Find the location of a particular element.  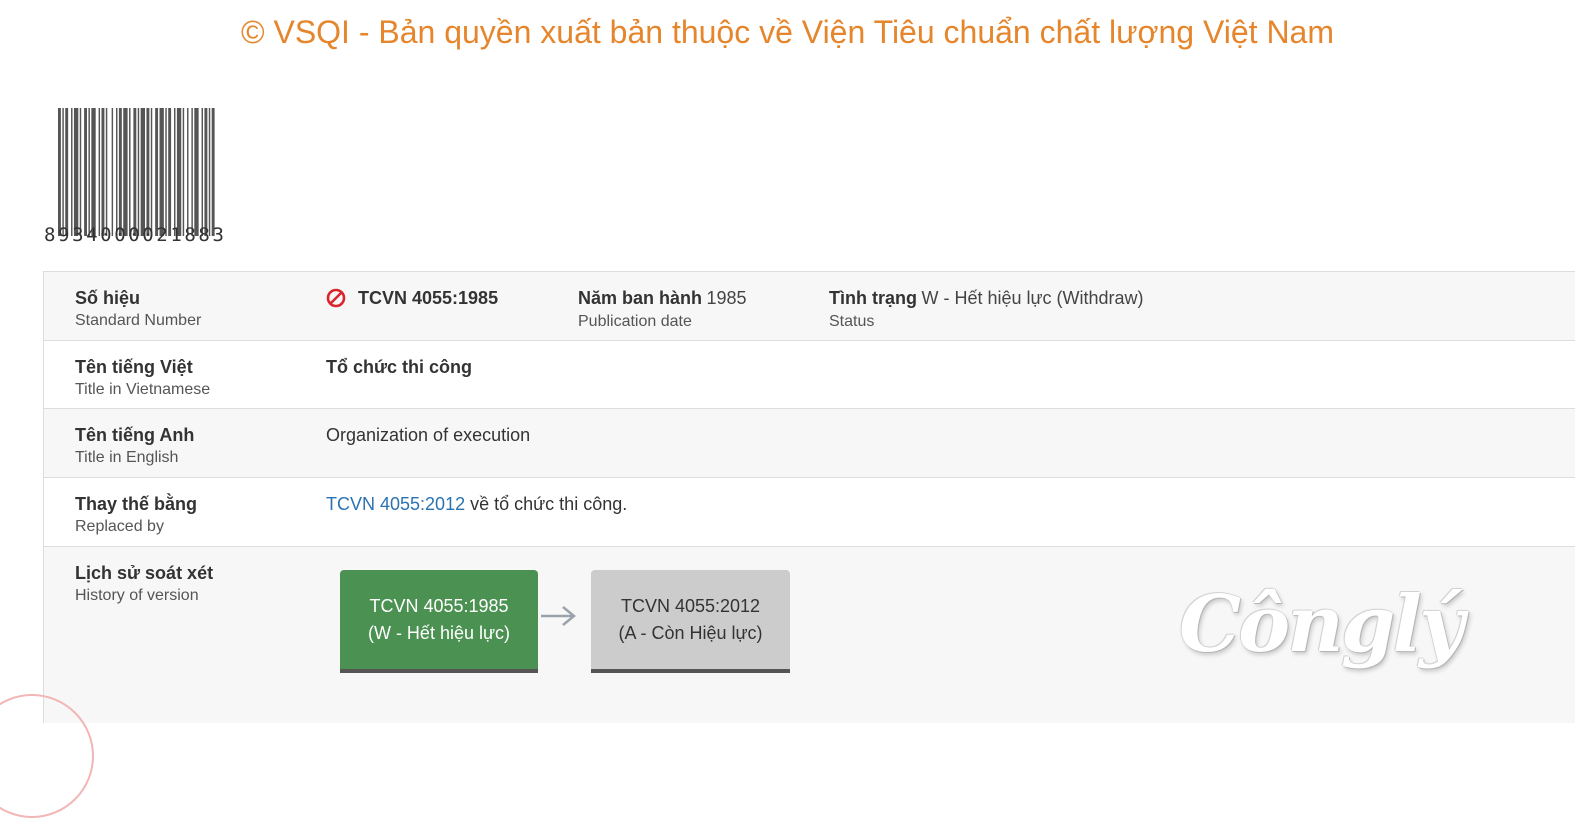

label-replaced-by: Thay thế bằng Replaced by is located at coordinates (136, 515).